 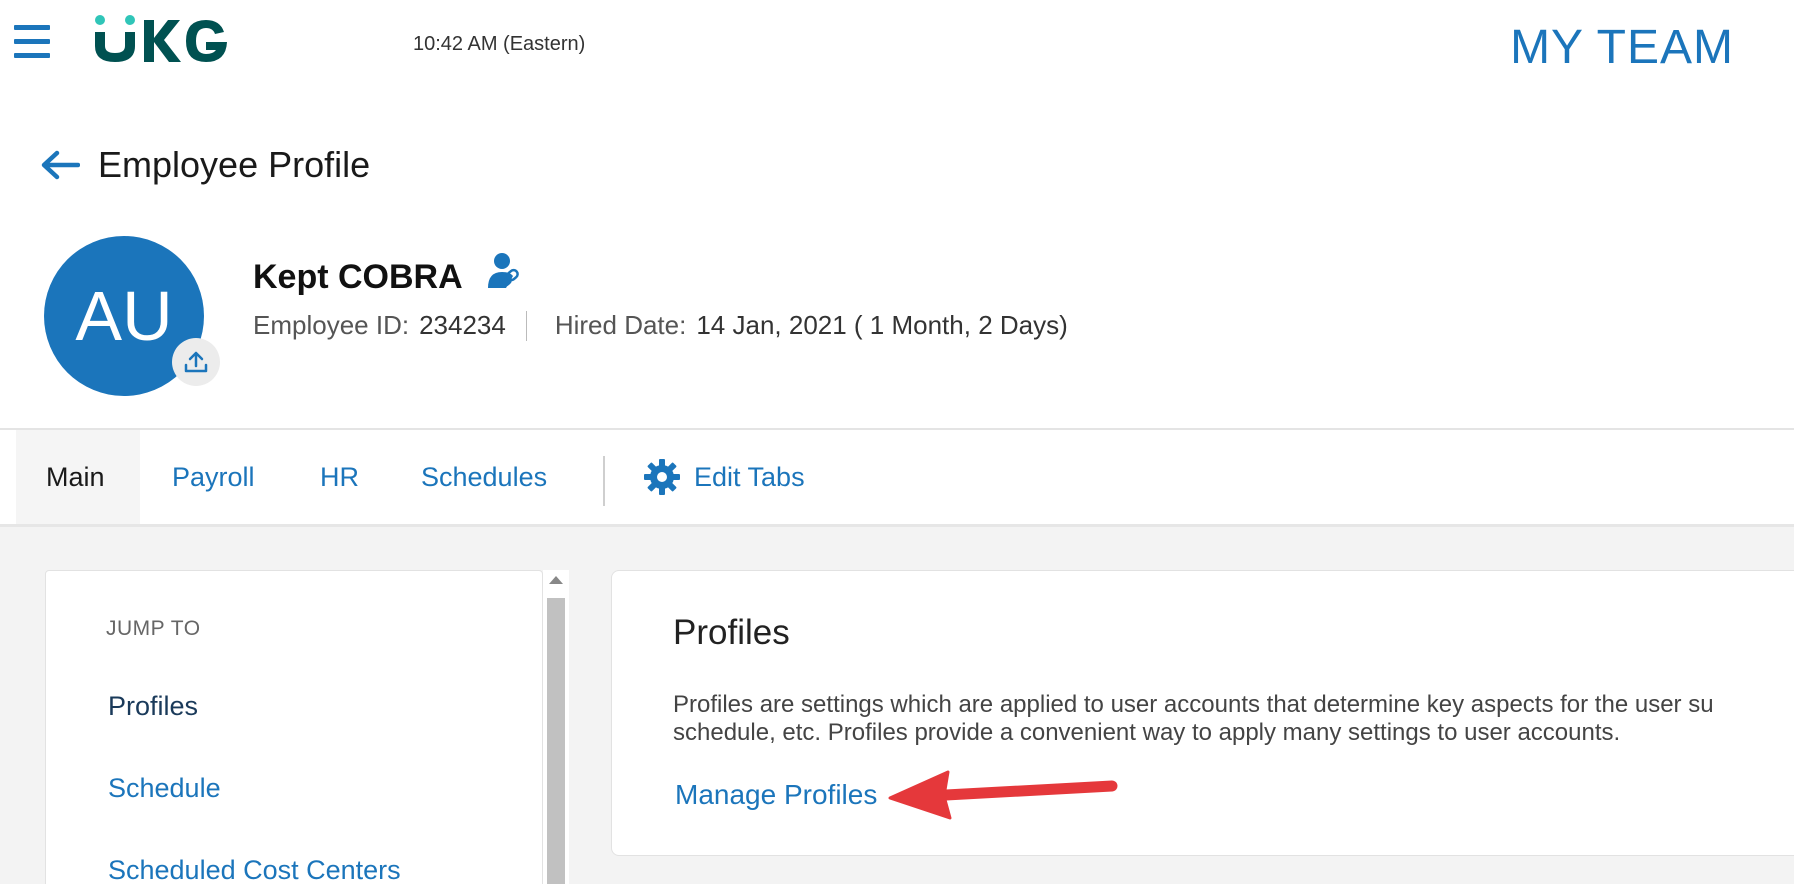 What do you see at coordinates (723, 477) in the screenshot?
I see `tab-edit-tabs: Edit Tabs` at bounding box center [723, 477].